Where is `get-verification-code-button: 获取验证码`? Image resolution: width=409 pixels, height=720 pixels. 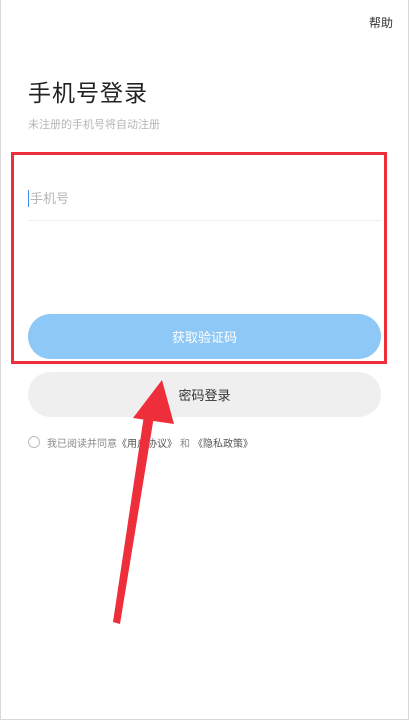
get-verification-code-button: 获取验证码 is located at coordinates (204, 336).